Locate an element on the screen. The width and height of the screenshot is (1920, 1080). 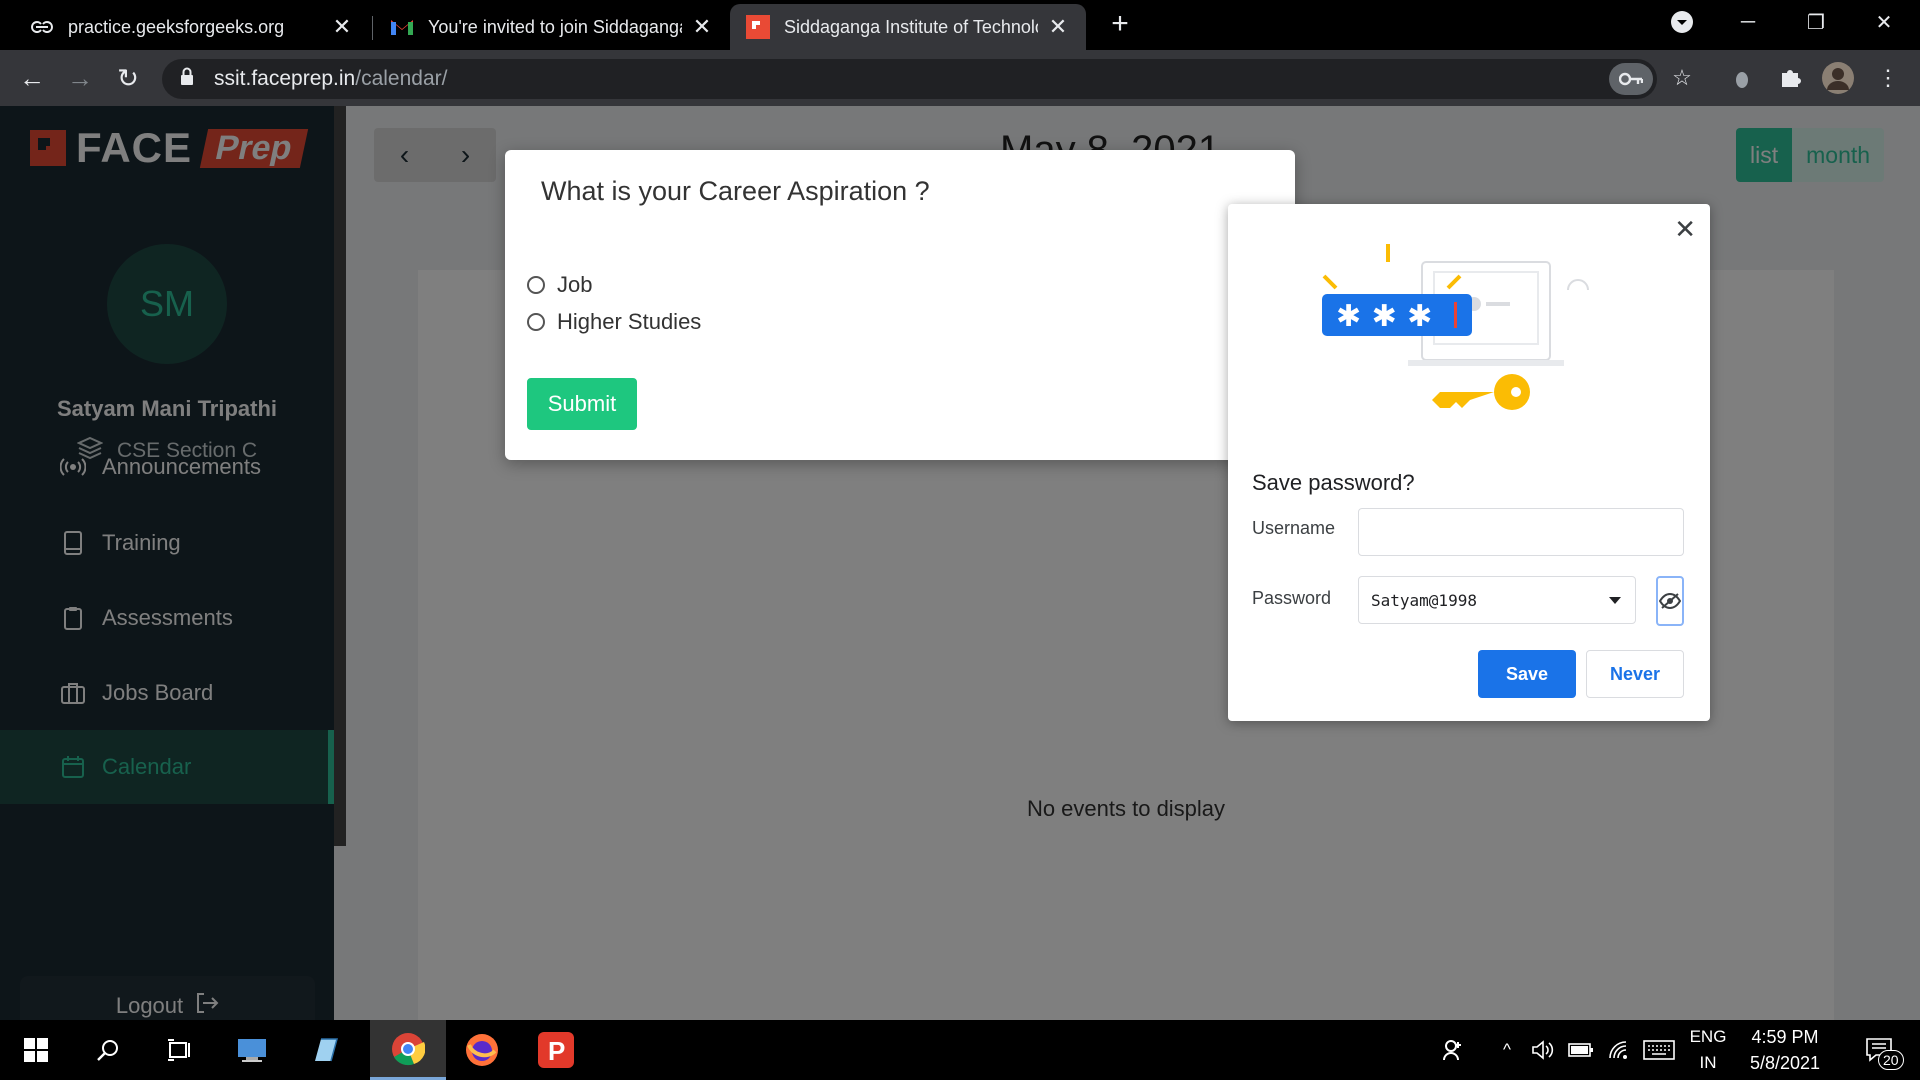
tab-title: You're invited to join Siddaganga is located at coordinates (555, 26).